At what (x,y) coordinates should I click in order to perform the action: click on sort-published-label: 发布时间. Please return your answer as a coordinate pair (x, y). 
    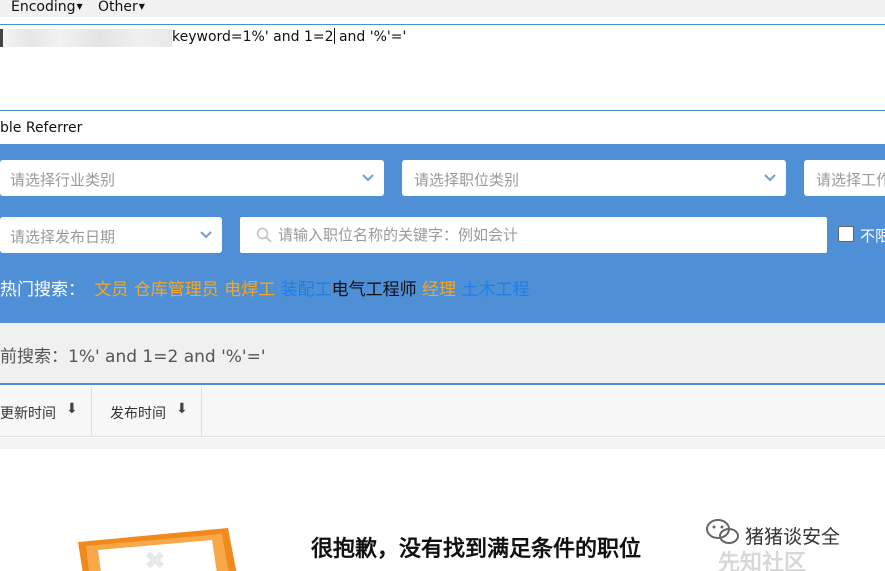
    Looking at the image, I should click on (138, 414).